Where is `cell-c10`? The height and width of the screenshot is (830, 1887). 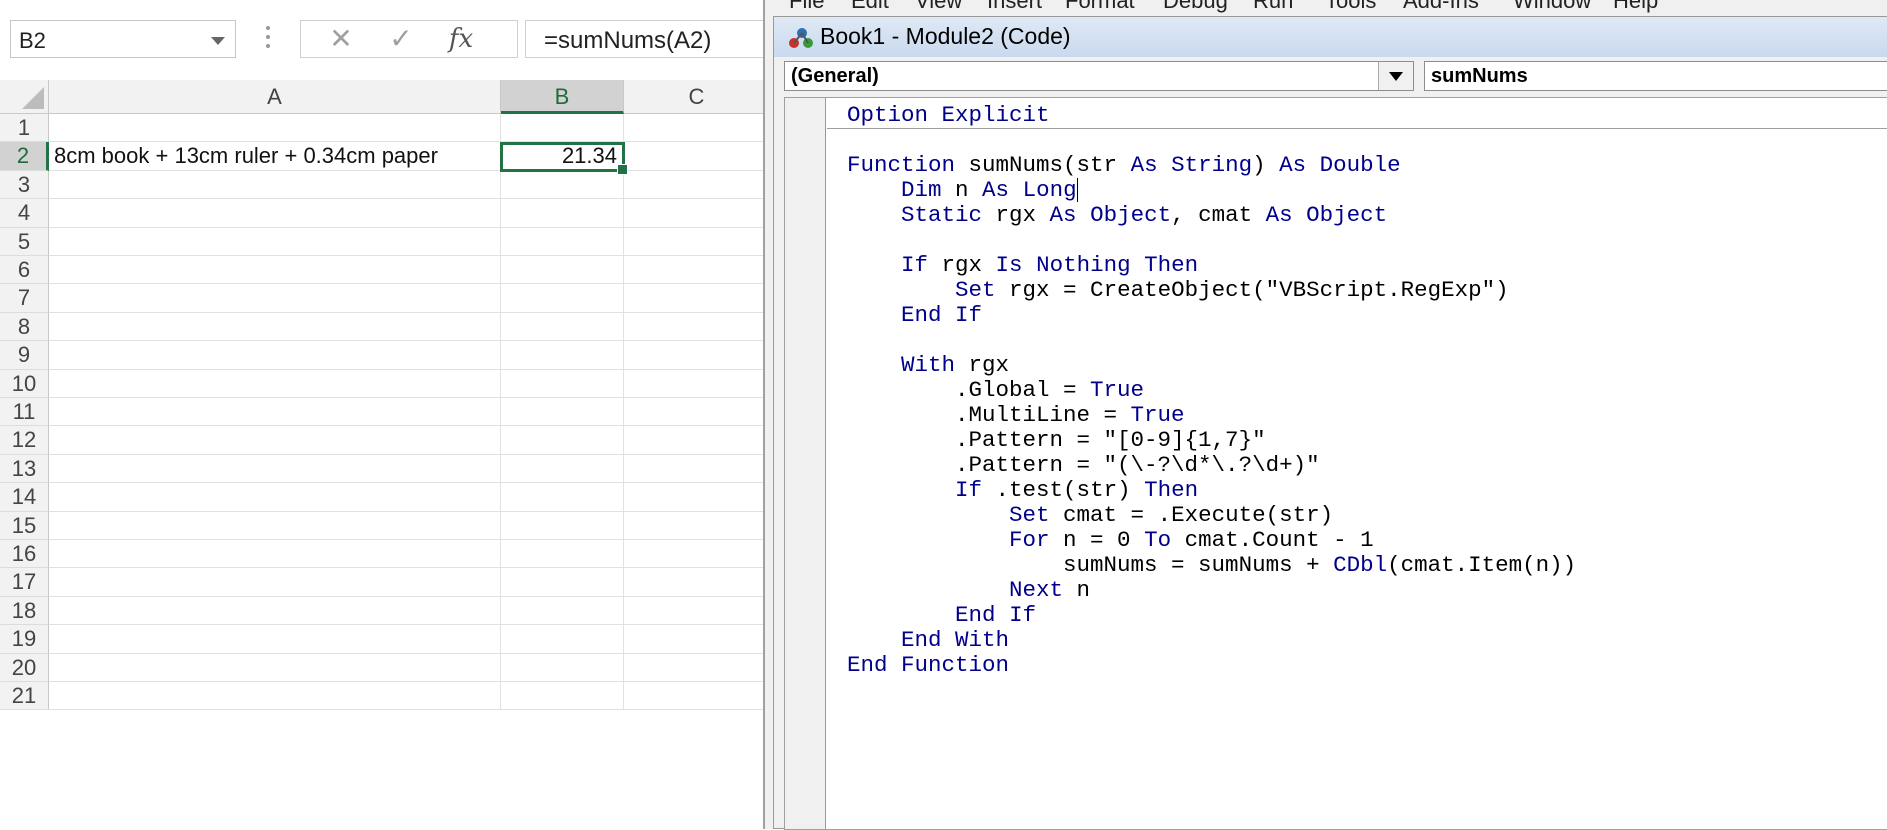
cell-c10 is located at coordinates (697, 383).